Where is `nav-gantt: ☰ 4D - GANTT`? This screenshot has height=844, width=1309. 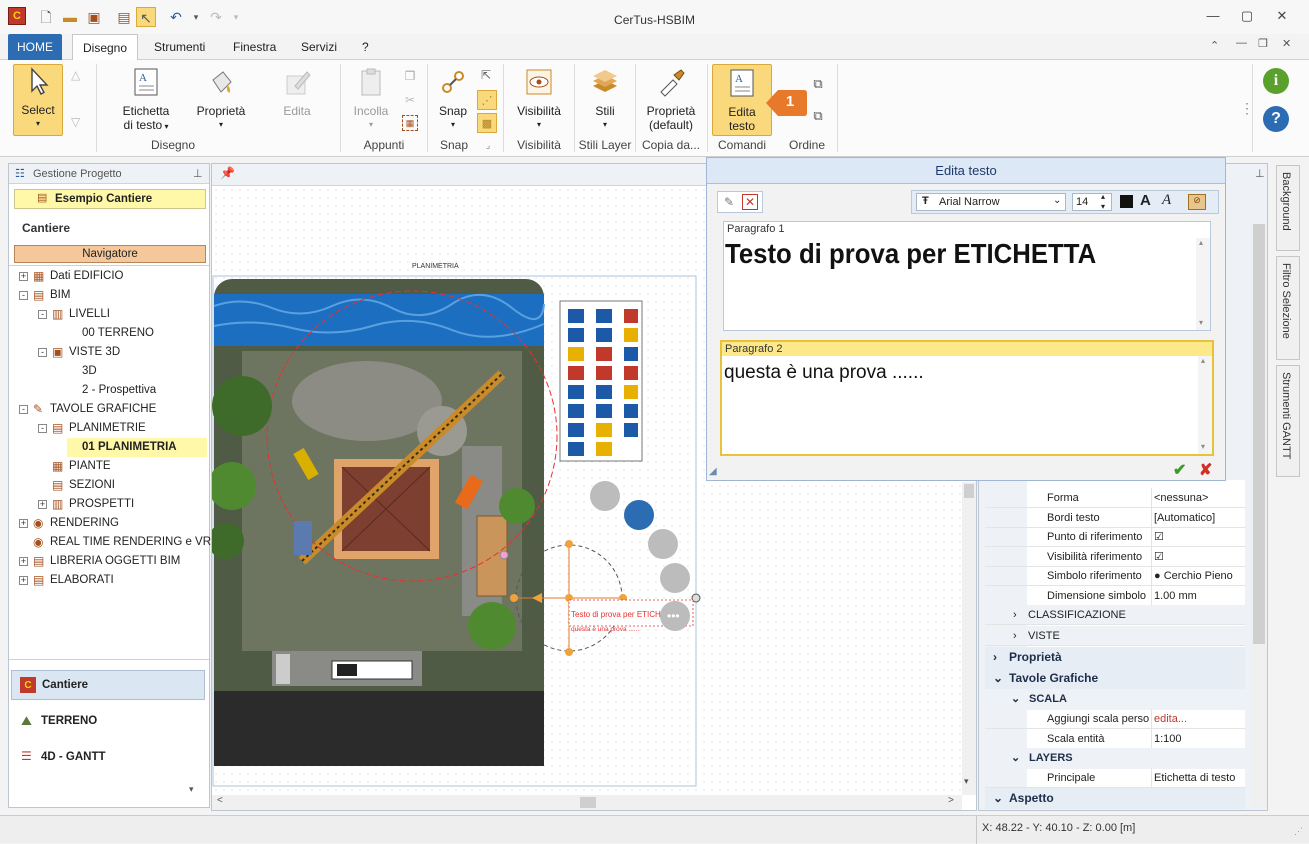 nav-gantt: ☰ 4D - GANTT is located at coordinates (108, 758).